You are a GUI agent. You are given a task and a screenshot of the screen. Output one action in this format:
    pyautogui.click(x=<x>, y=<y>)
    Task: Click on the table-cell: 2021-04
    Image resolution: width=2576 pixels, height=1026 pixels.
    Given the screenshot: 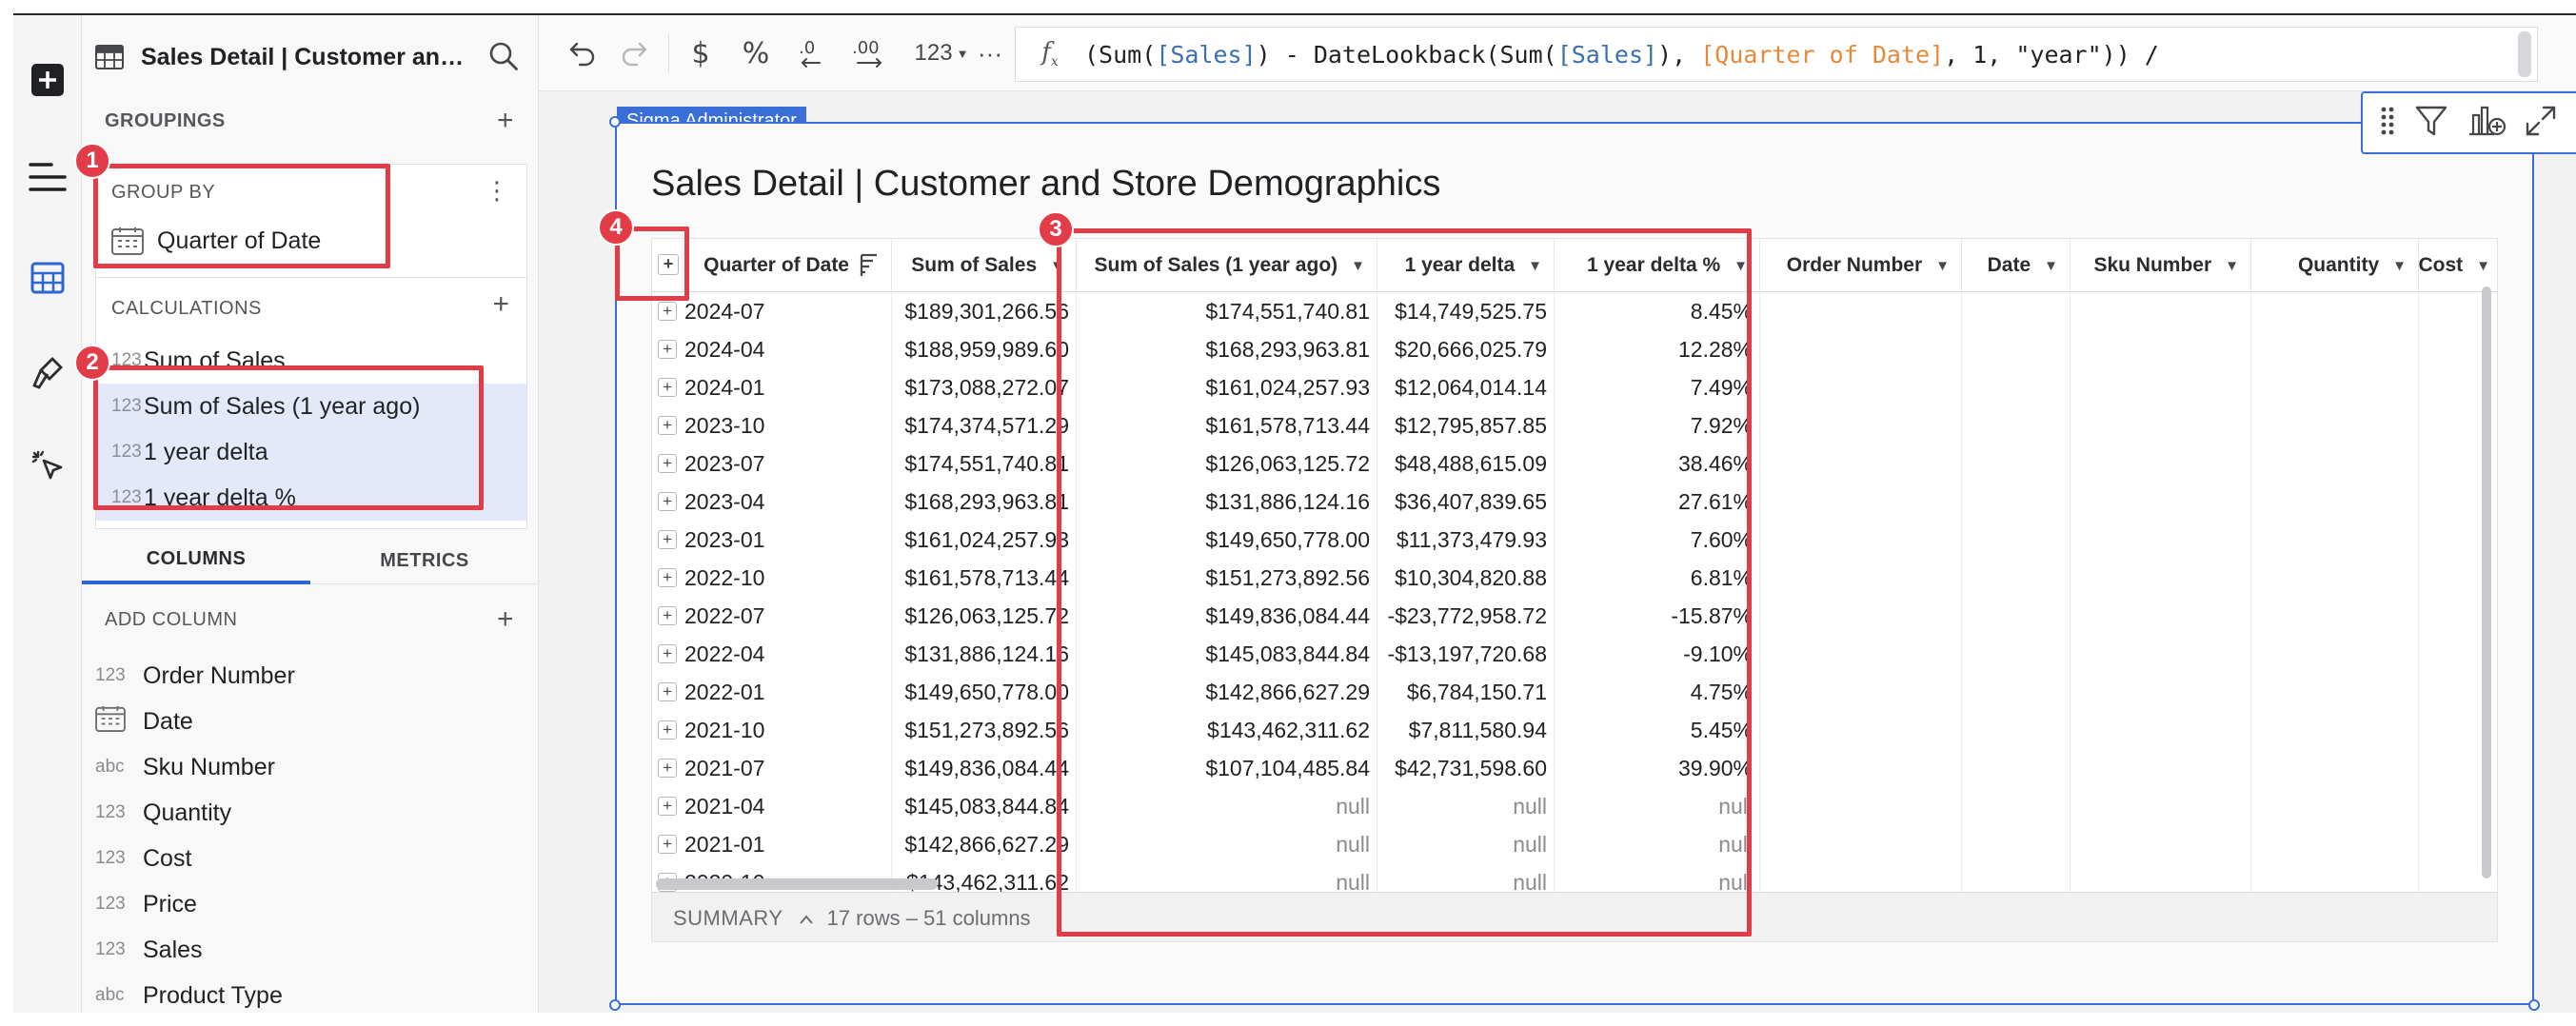 What is the action you would take?
    pyautogui.click(x=788, y=806)
    